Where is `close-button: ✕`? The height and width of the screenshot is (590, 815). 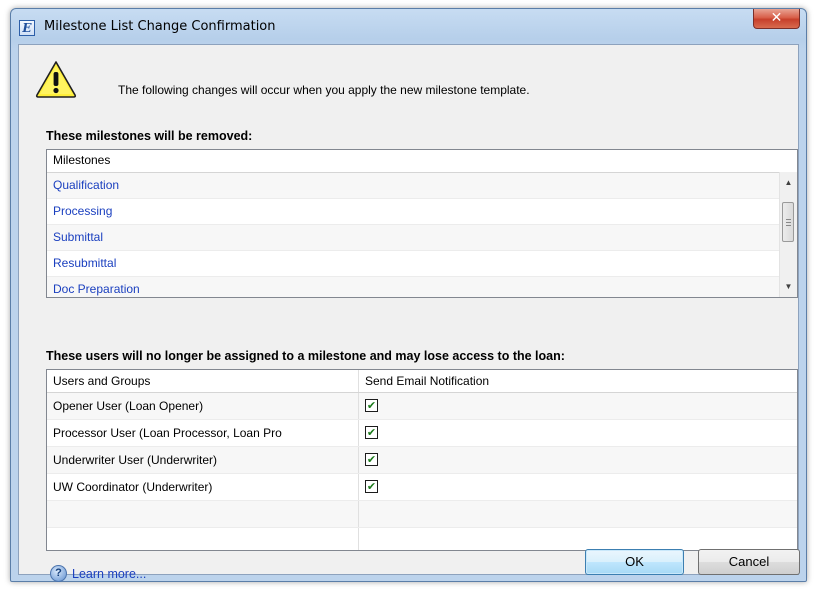 close-button: ✕ is located at coordinates (776, 19).